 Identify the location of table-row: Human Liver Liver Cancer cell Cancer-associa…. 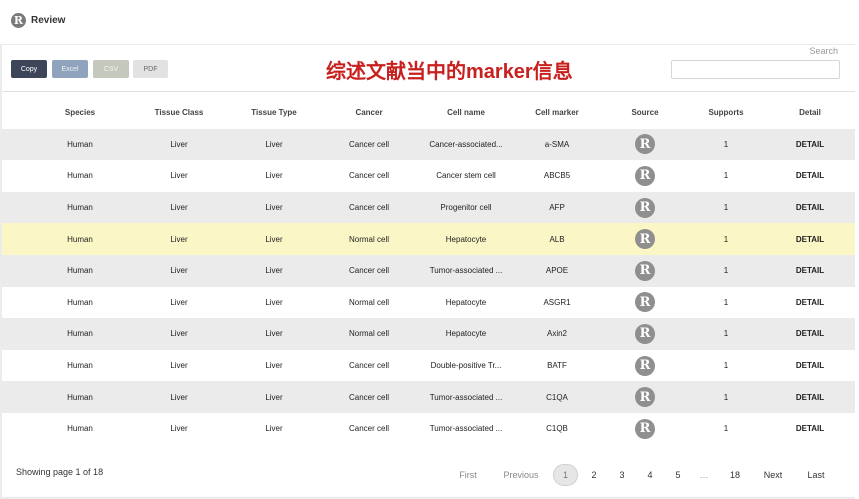
(428, 144).